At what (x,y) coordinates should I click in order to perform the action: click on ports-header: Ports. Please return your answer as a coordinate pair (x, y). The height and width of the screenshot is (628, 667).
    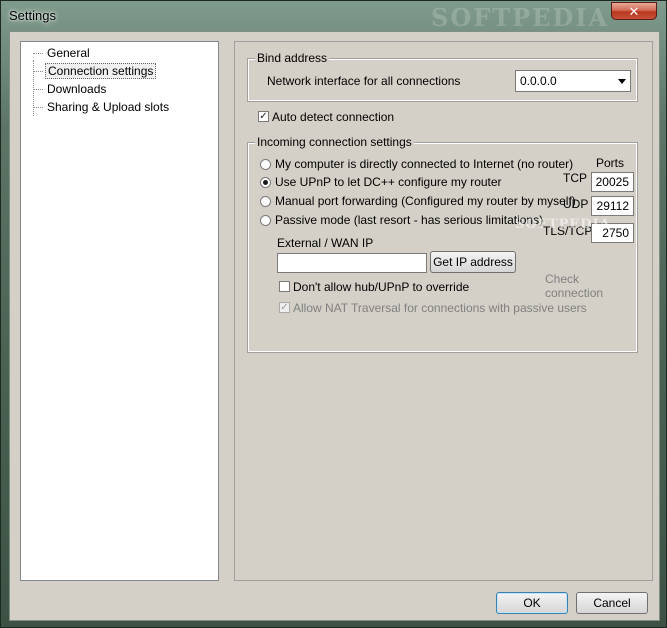
    Looking at the image, I should click on (610, 163).